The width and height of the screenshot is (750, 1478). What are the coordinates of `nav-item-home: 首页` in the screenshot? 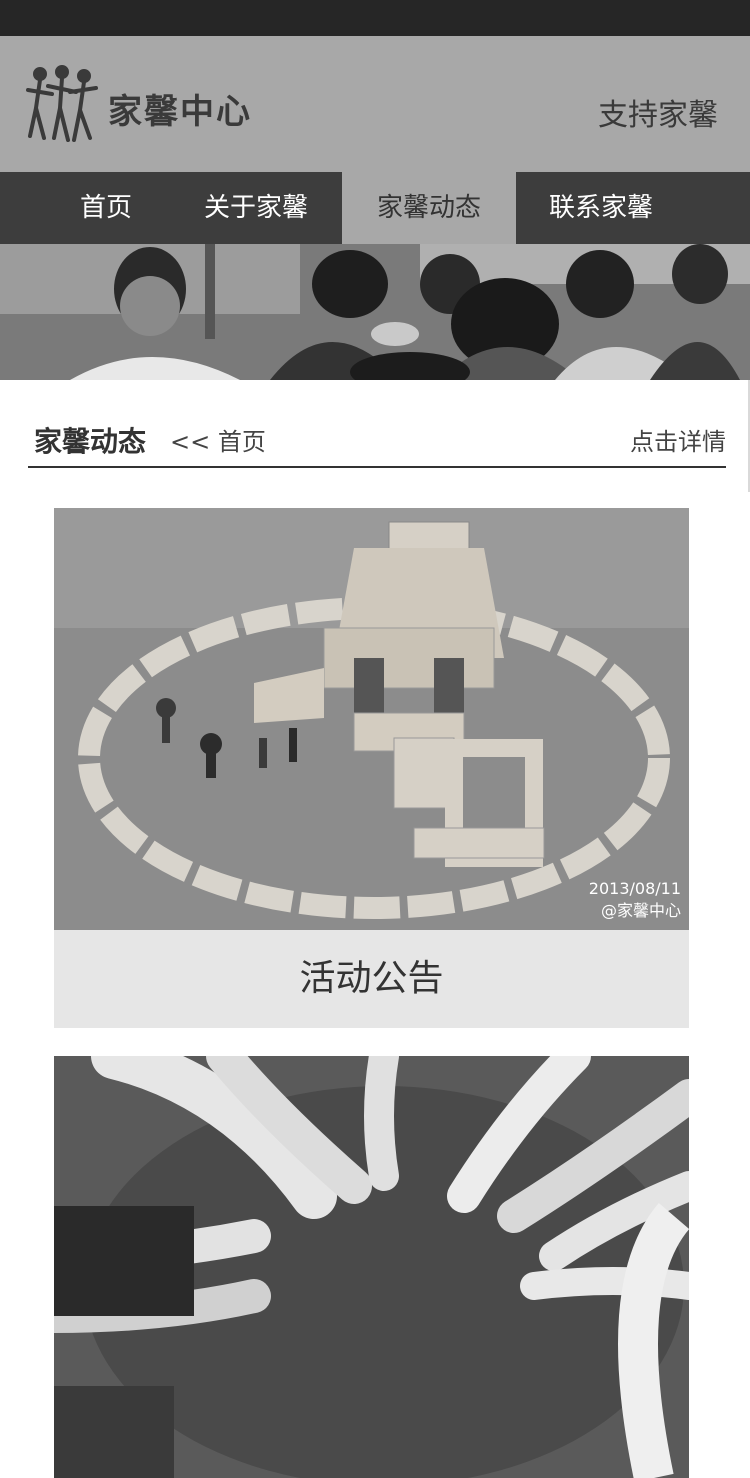 It's located at (106, 208).